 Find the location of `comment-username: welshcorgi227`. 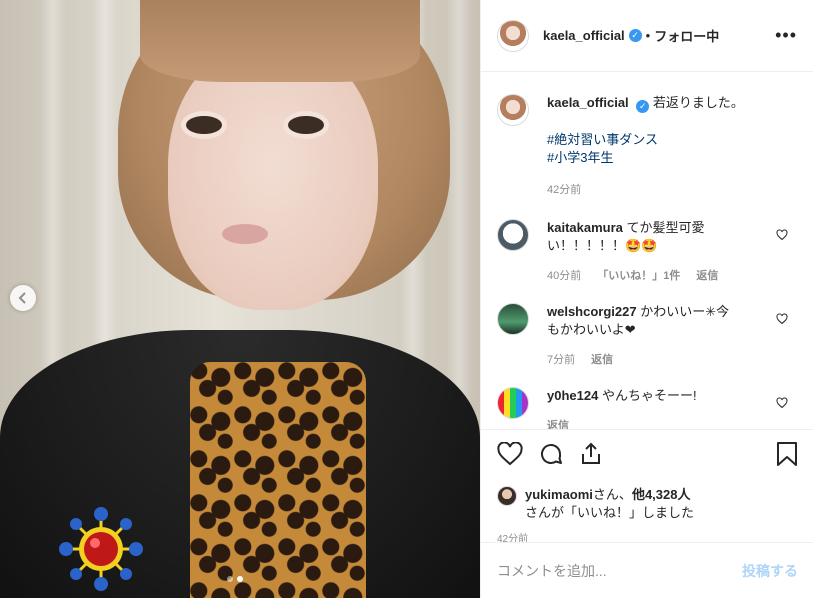

comment-username: welshcorgi227 is located at coordinates (592, 311).